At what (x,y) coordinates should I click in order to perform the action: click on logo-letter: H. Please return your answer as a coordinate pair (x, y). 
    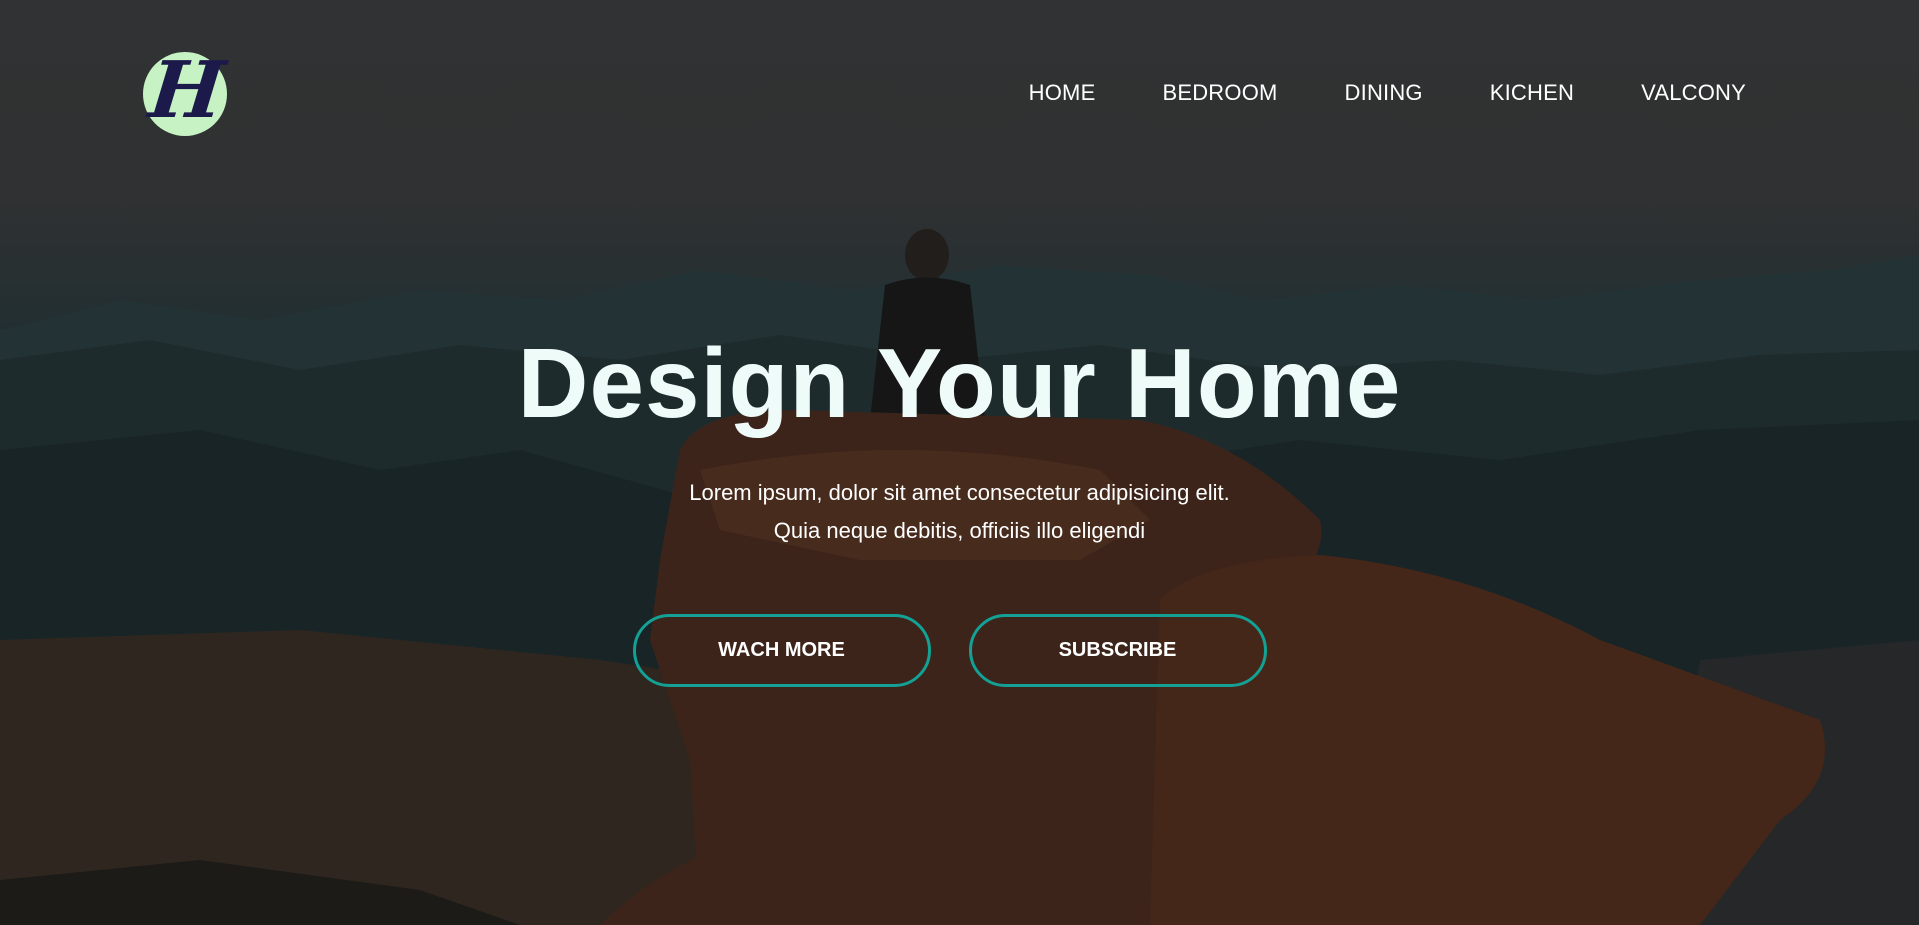
    Looking at the image, I should click on (187, 90).